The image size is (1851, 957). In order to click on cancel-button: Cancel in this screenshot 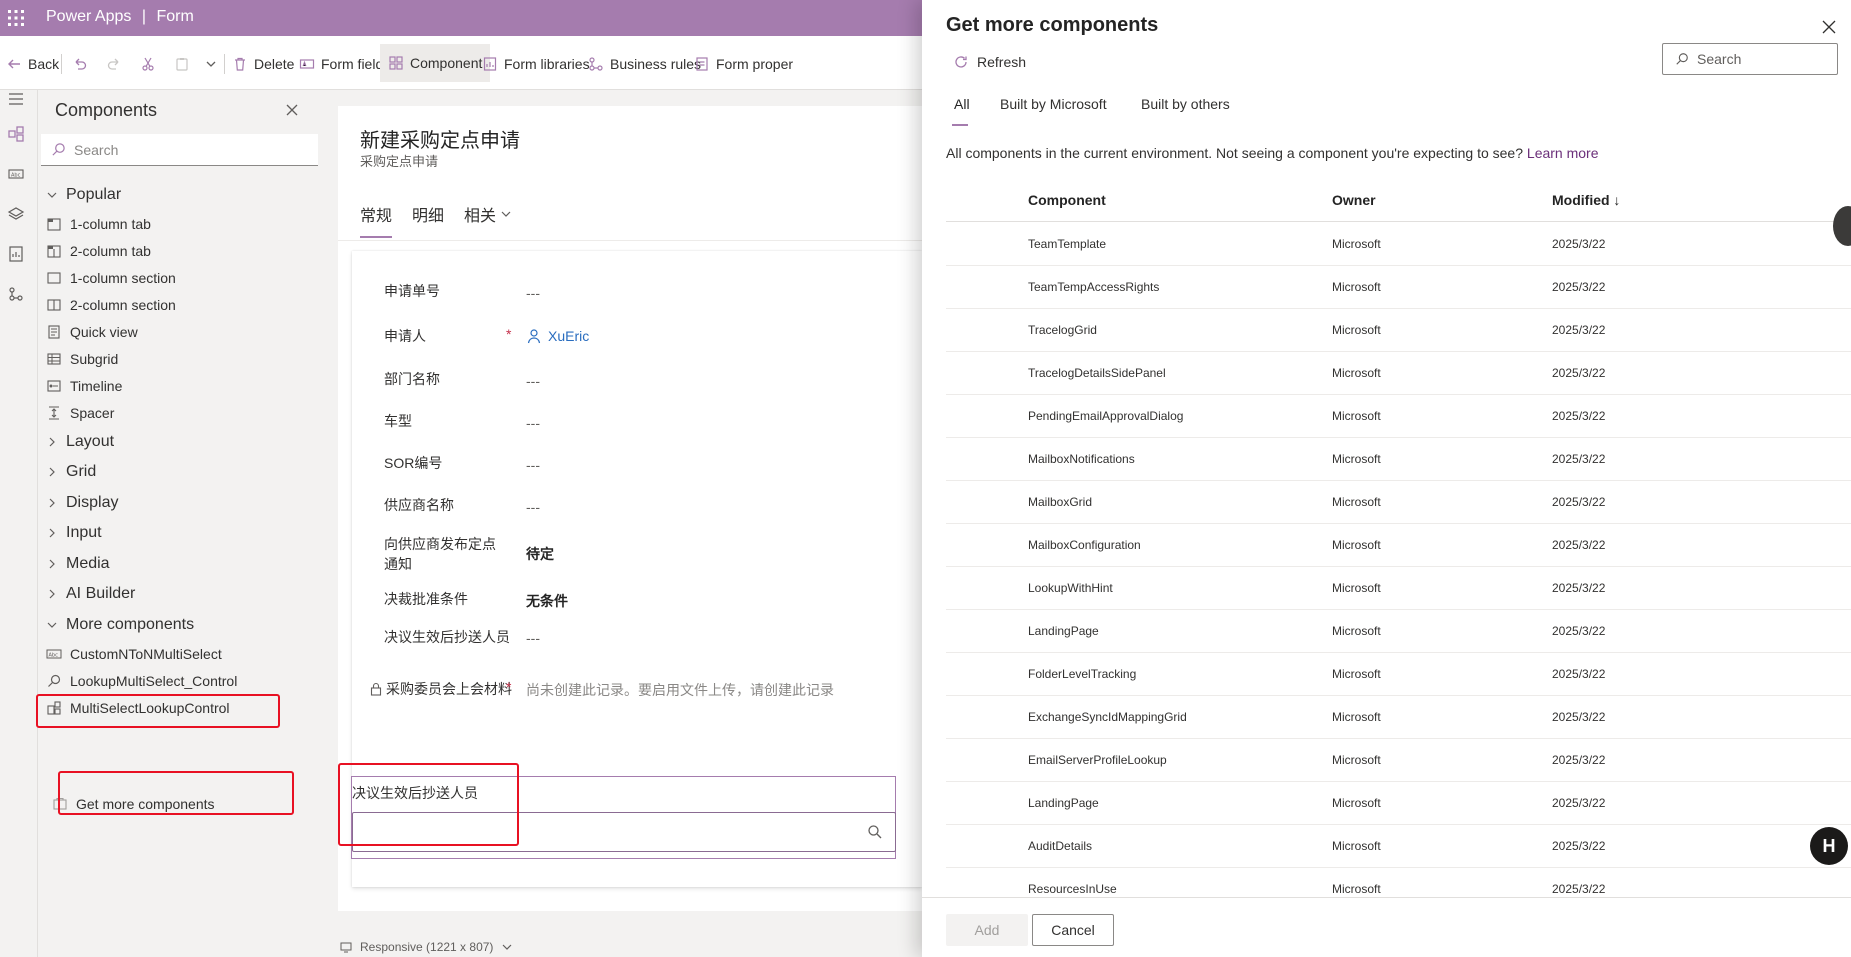, I will do `click(1073, 930)`.